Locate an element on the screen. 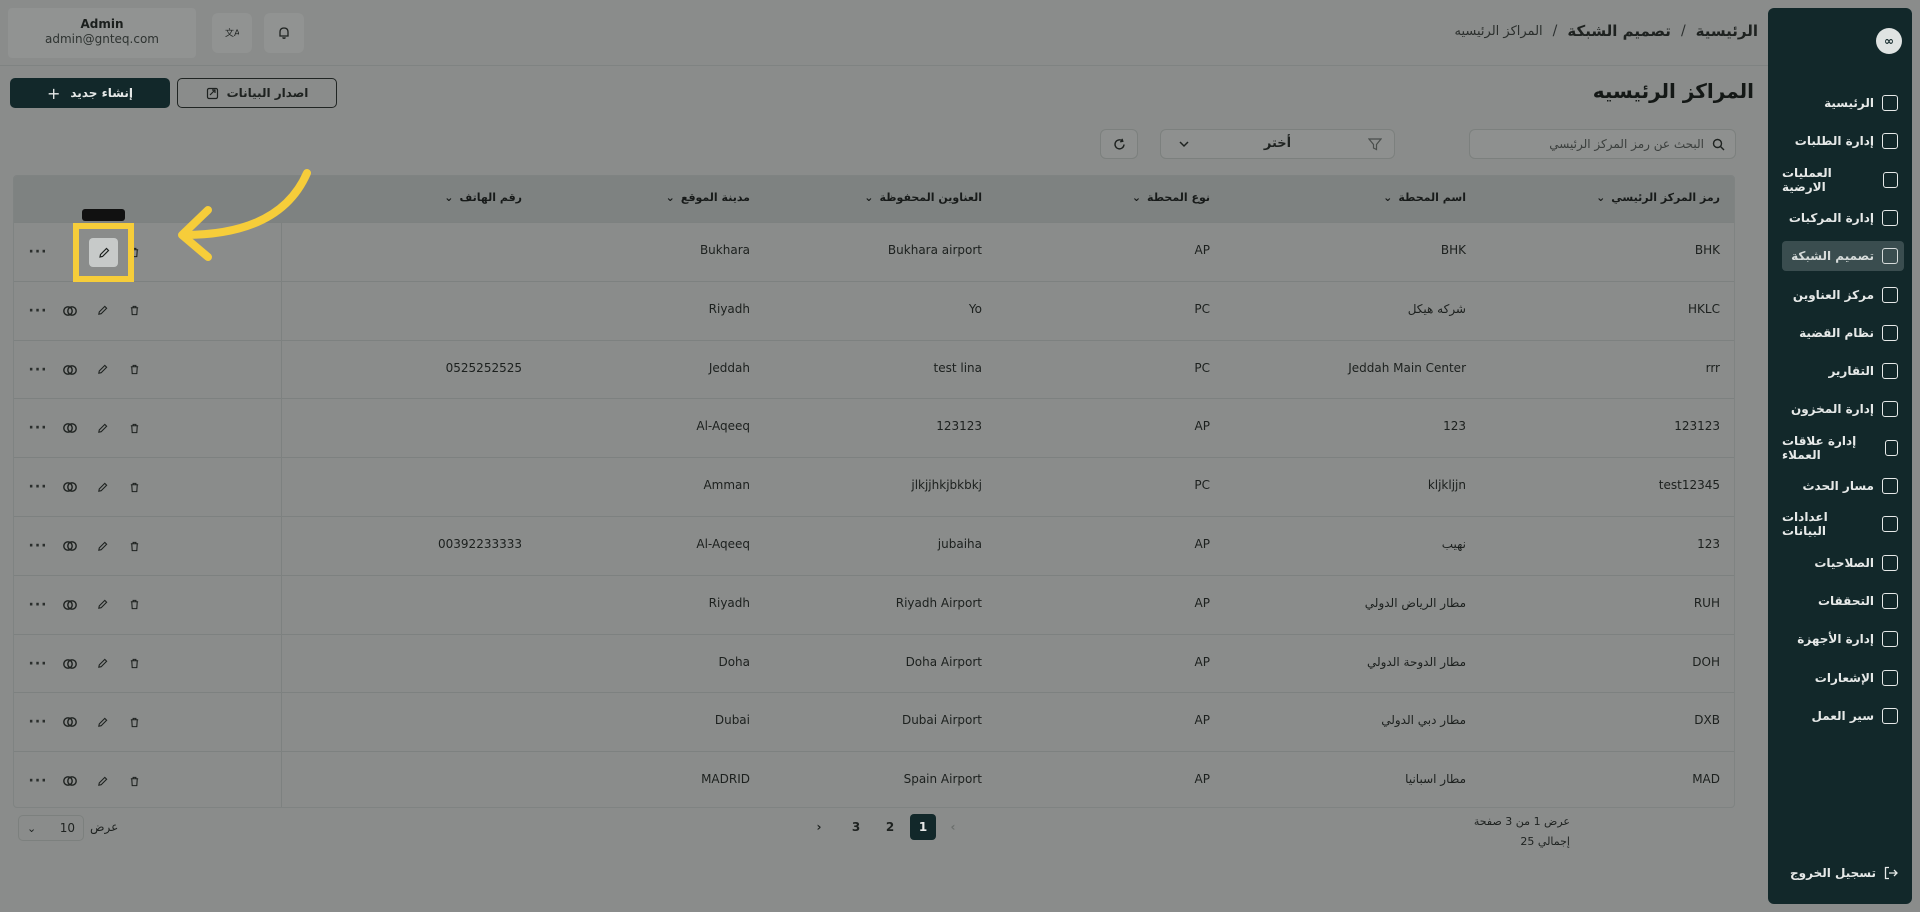 The width and height of the screenshot is (1920, 912). cell-phone: 0525252525 is located at coordinates (483, 367).